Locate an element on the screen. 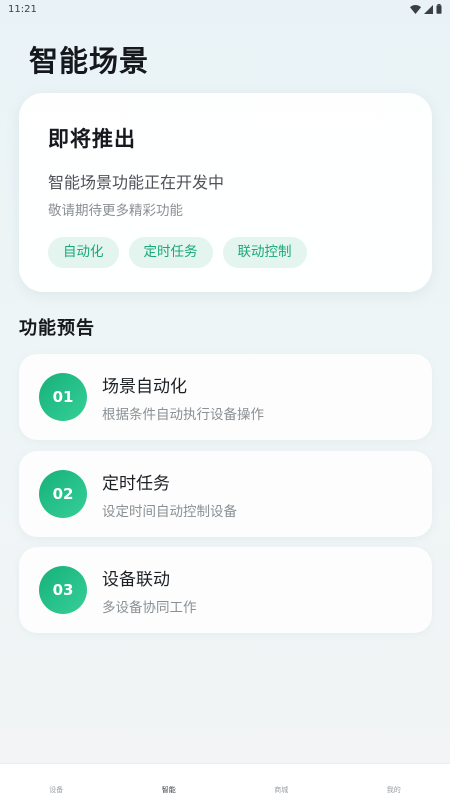  section-title: 功能预告 is located at coordinates (57, 328).